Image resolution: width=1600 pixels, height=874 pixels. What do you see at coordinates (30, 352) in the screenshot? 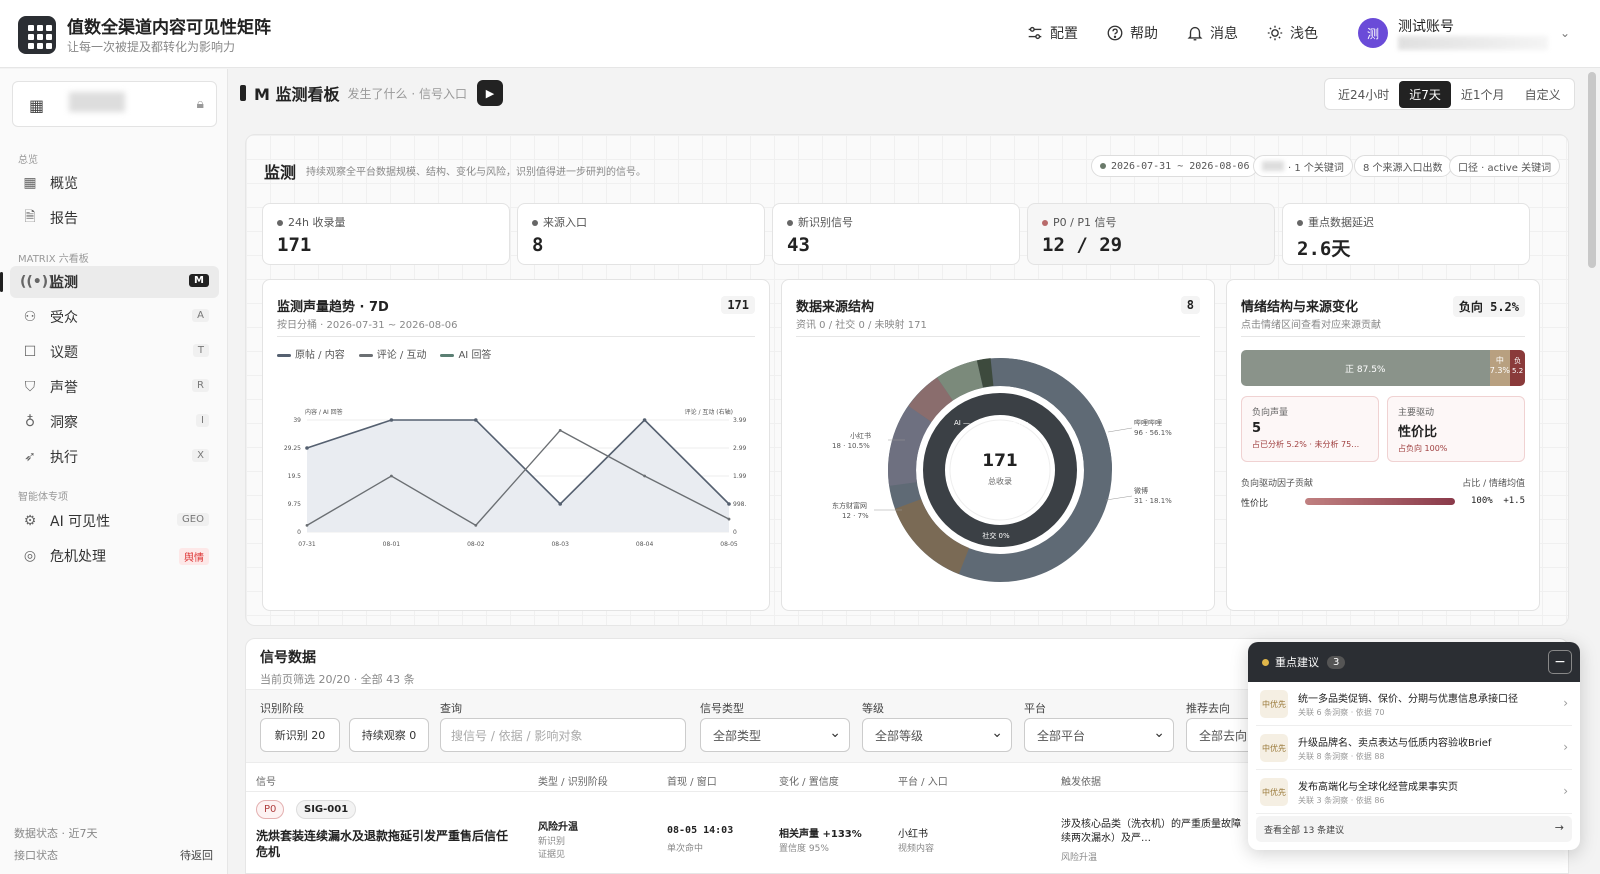
I see `chat-icon: ☐` at bounding box center [30, 352].